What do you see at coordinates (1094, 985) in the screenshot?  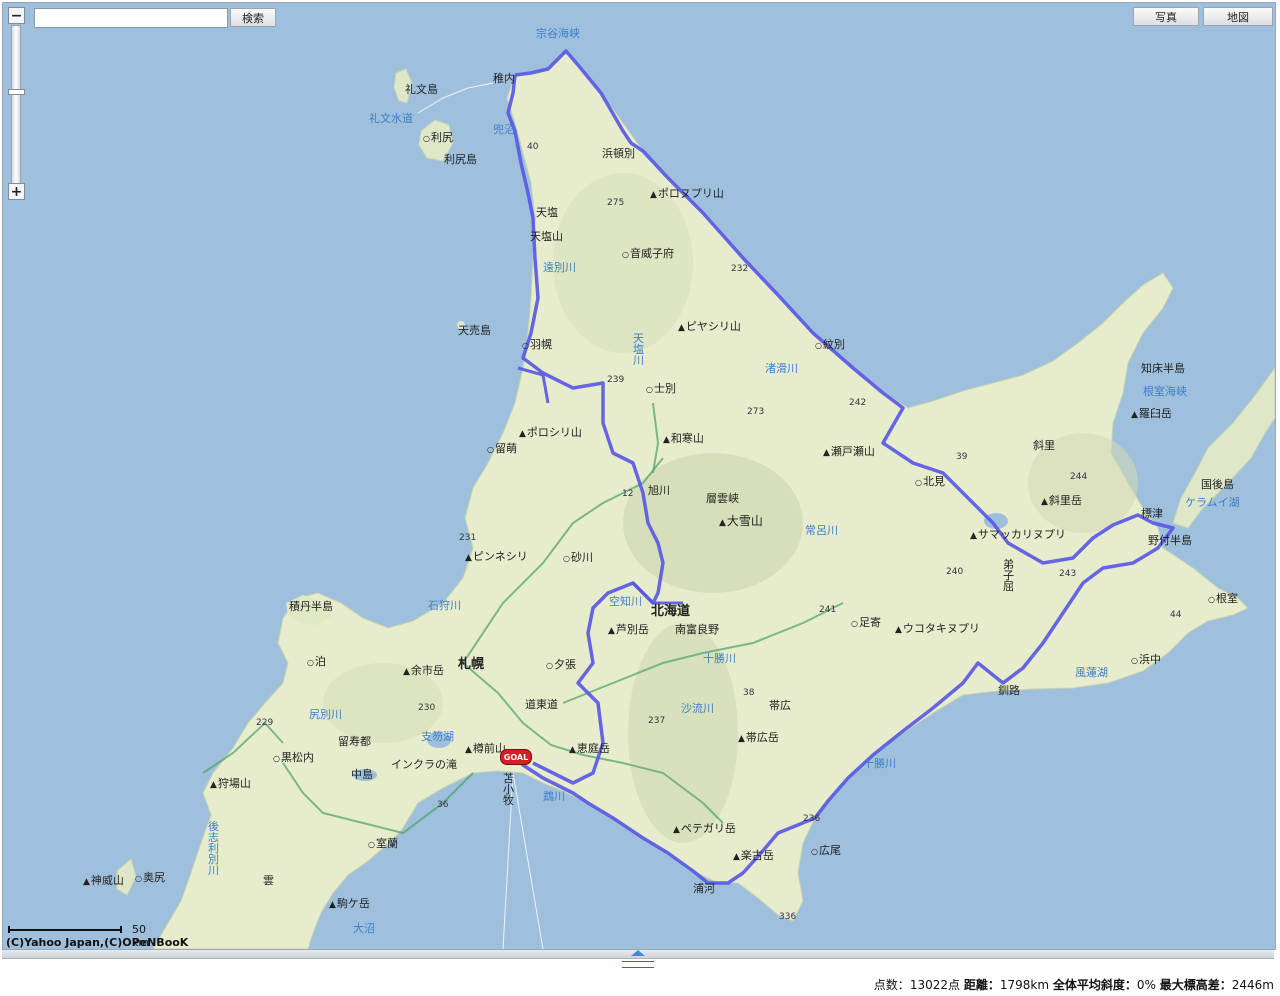 I see `slope-label: 全体平均斜度：` at bounding box center [1094, 985].